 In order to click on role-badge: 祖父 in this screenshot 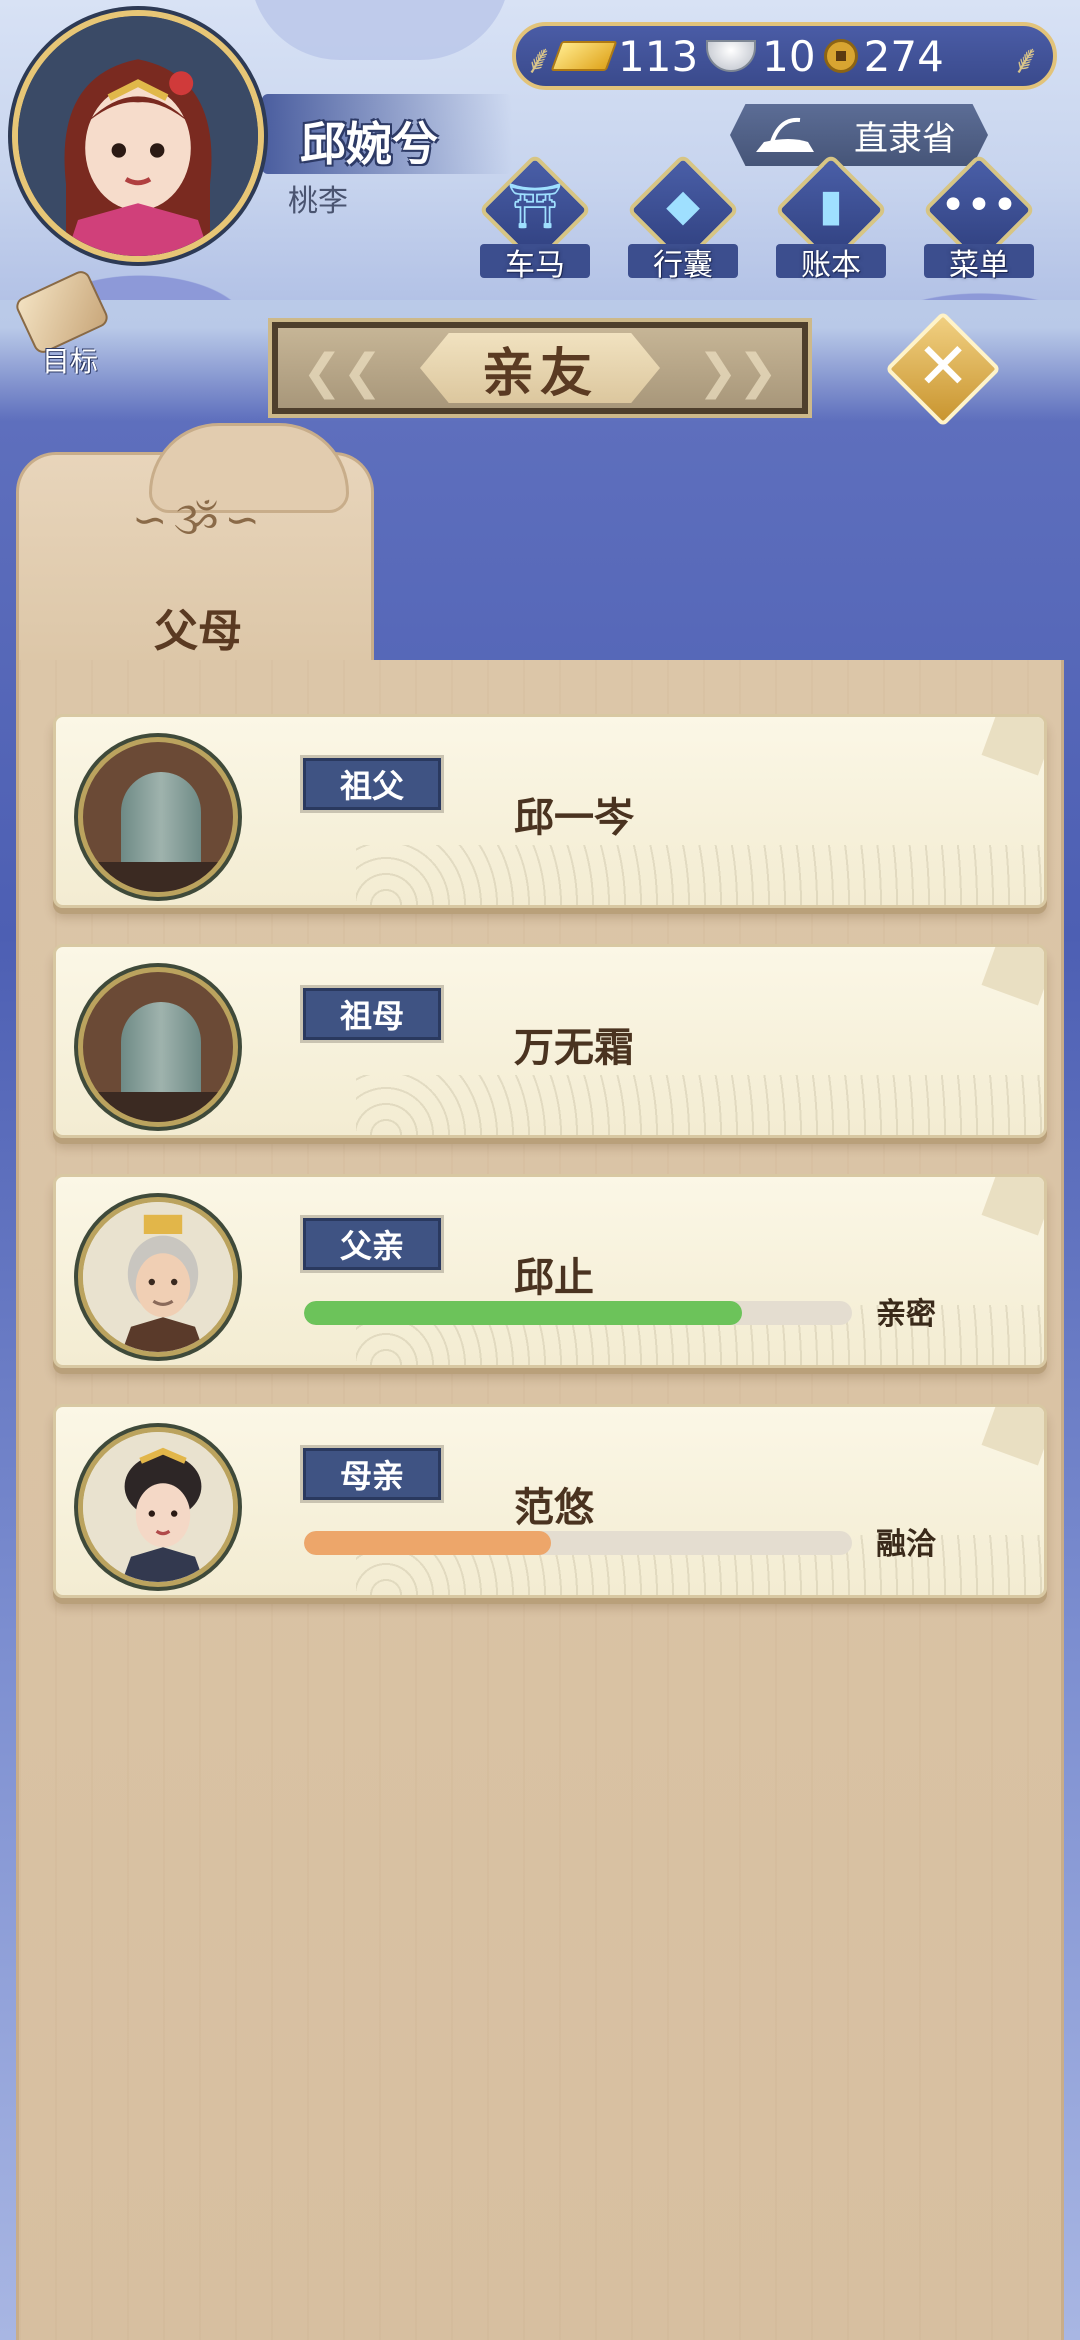, I will do `click(372, 784)`.